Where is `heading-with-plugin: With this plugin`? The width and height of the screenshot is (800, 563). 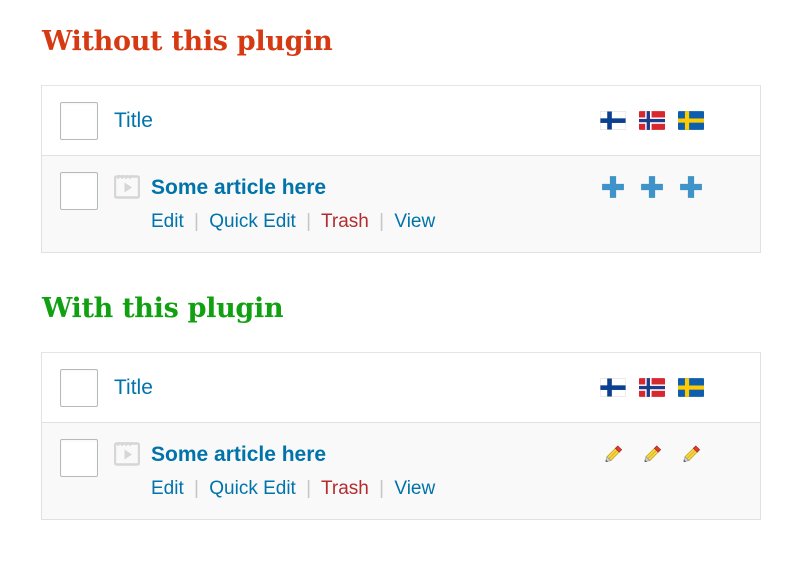
heading-with-plugin: With this plugin is located at coordinates (163, 308).